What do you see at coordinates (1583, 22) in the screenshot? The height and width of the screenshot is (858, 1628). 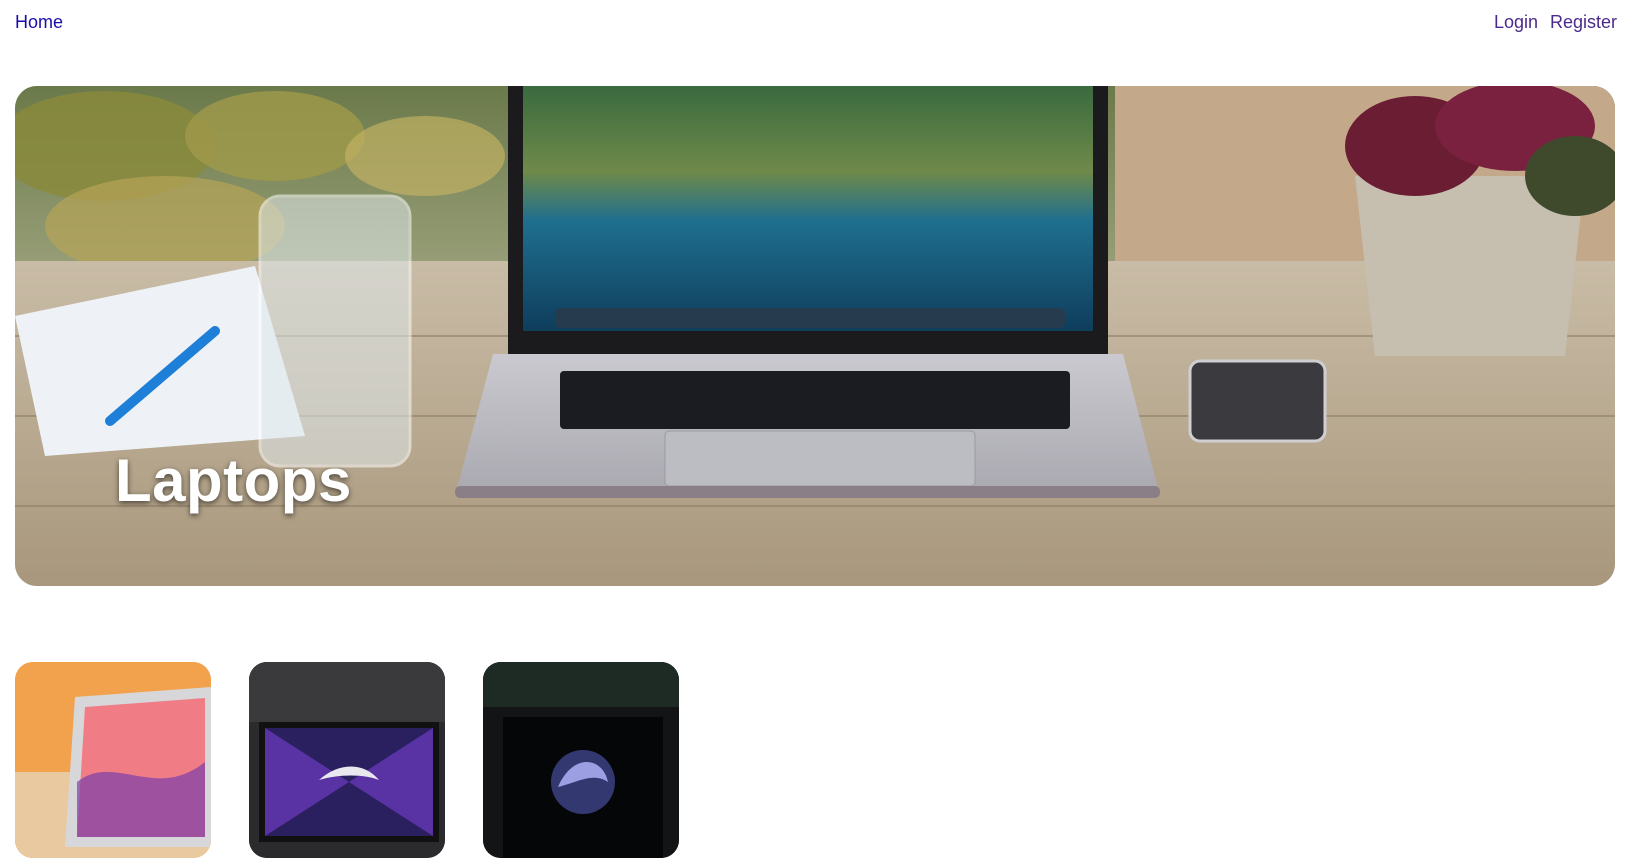 I see `register-link: Register` at bounding box center [1583, 22].